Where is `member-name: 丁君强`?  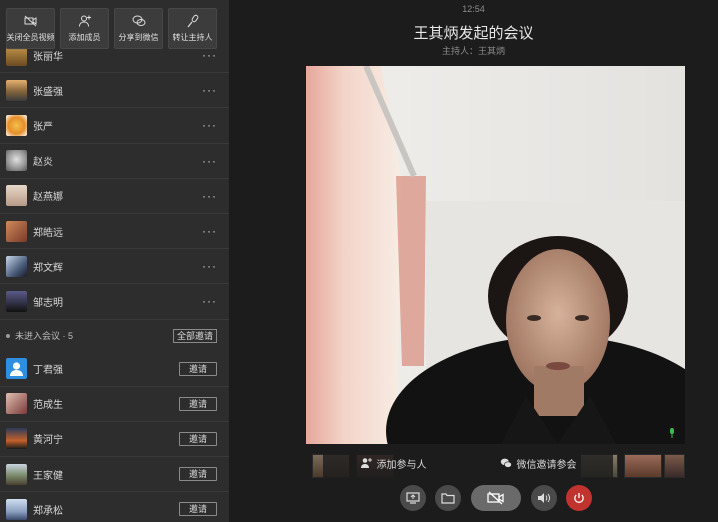 member-name: 丁君强 is located at coordinates (48, 371).